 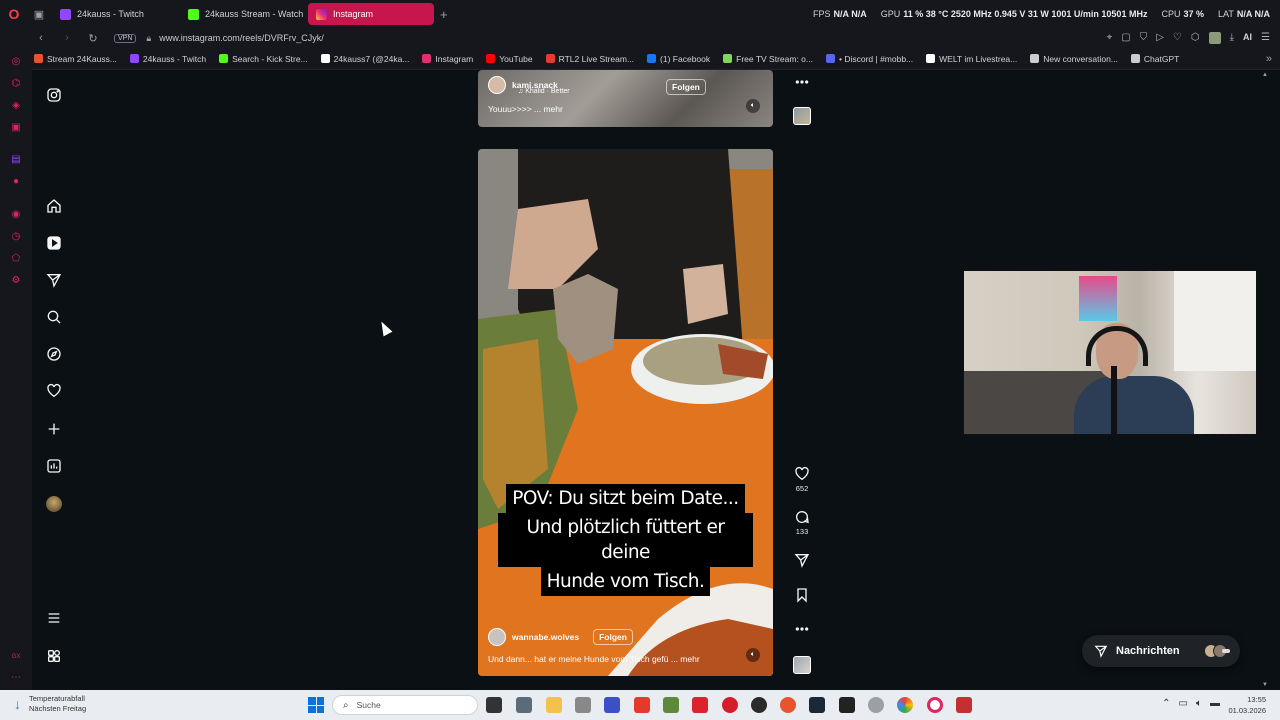 I want to click on workspaces-icon: ▣, so click(x=39, y=14).